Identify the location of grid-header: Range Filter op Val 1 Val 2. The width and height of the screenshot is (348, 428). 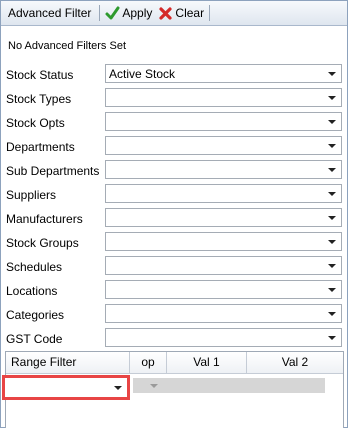
(174, 363).